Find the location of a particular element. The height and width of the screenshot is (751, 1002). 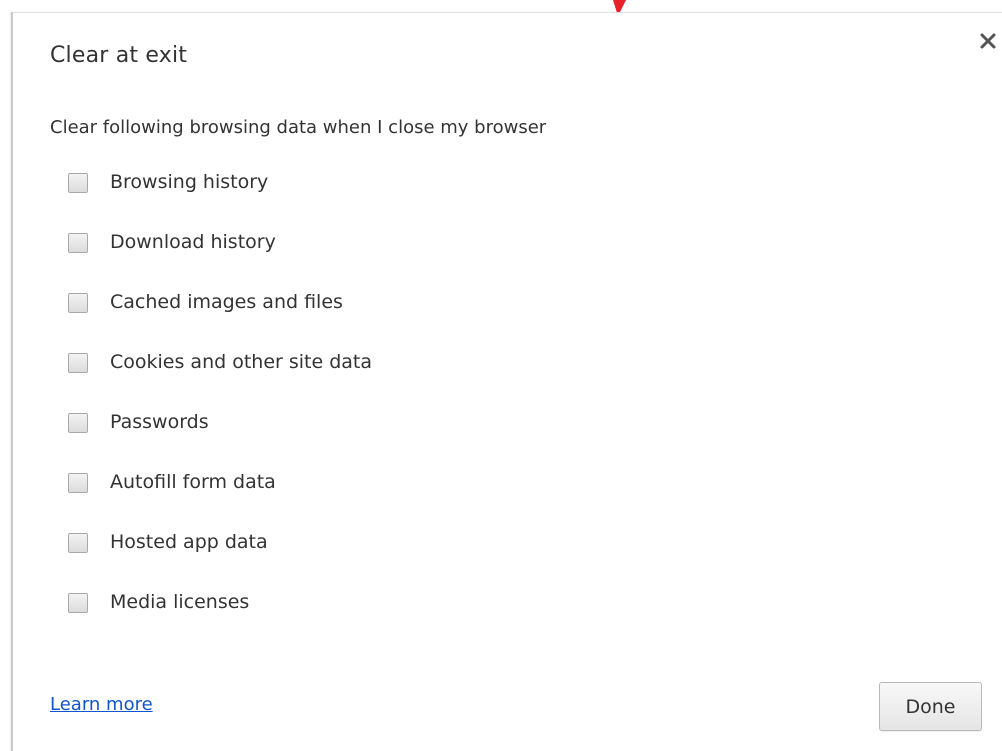

background-strip is located at coordinates (501, 6).